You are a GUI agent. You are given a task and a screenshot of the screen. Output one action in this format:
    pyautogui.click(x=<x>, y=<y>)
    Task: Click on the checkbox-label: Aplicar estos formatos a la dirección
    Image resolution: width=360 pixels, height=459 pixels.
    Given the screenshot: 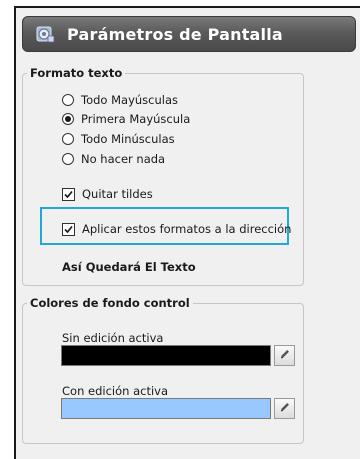 What is the action you would take?
    pyautogui.click(x=187, y=229)
    